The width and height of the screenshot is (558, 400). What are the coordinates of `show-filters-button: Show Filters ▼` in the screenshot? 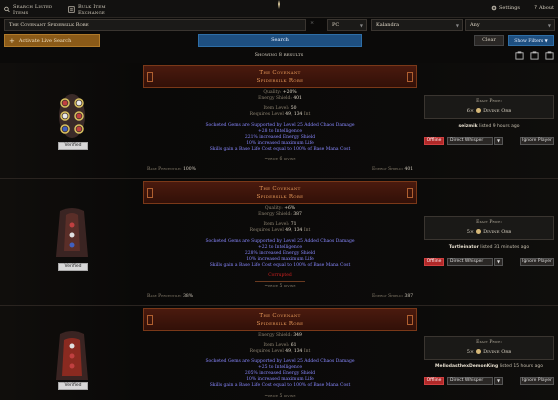 It's located at (531, 40).